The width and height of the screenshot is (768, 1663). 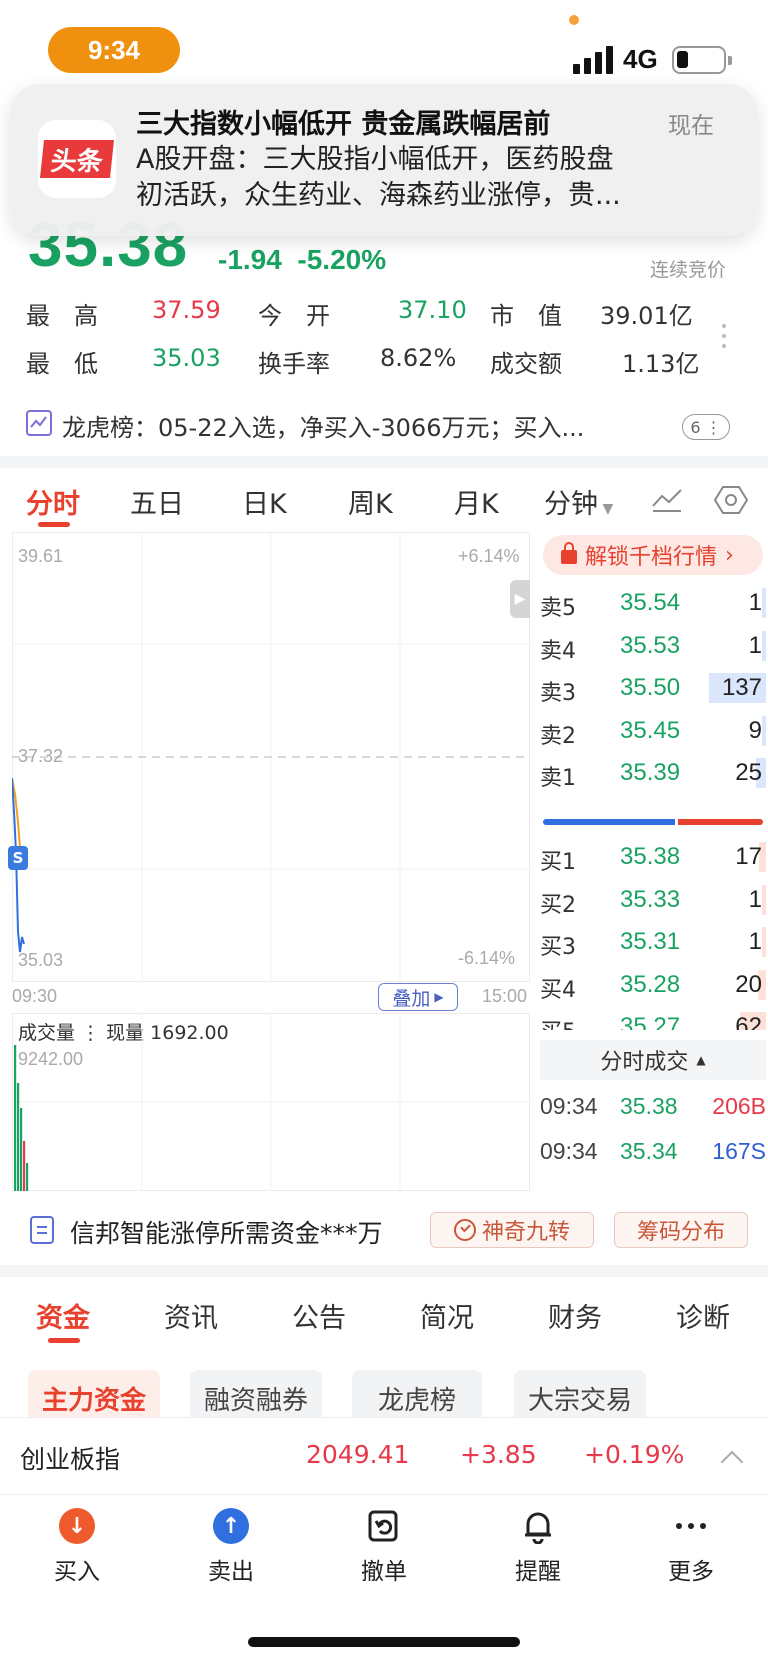 I want to click on ask-row: 卖1 35.39 25, so click(x=653, y=774).